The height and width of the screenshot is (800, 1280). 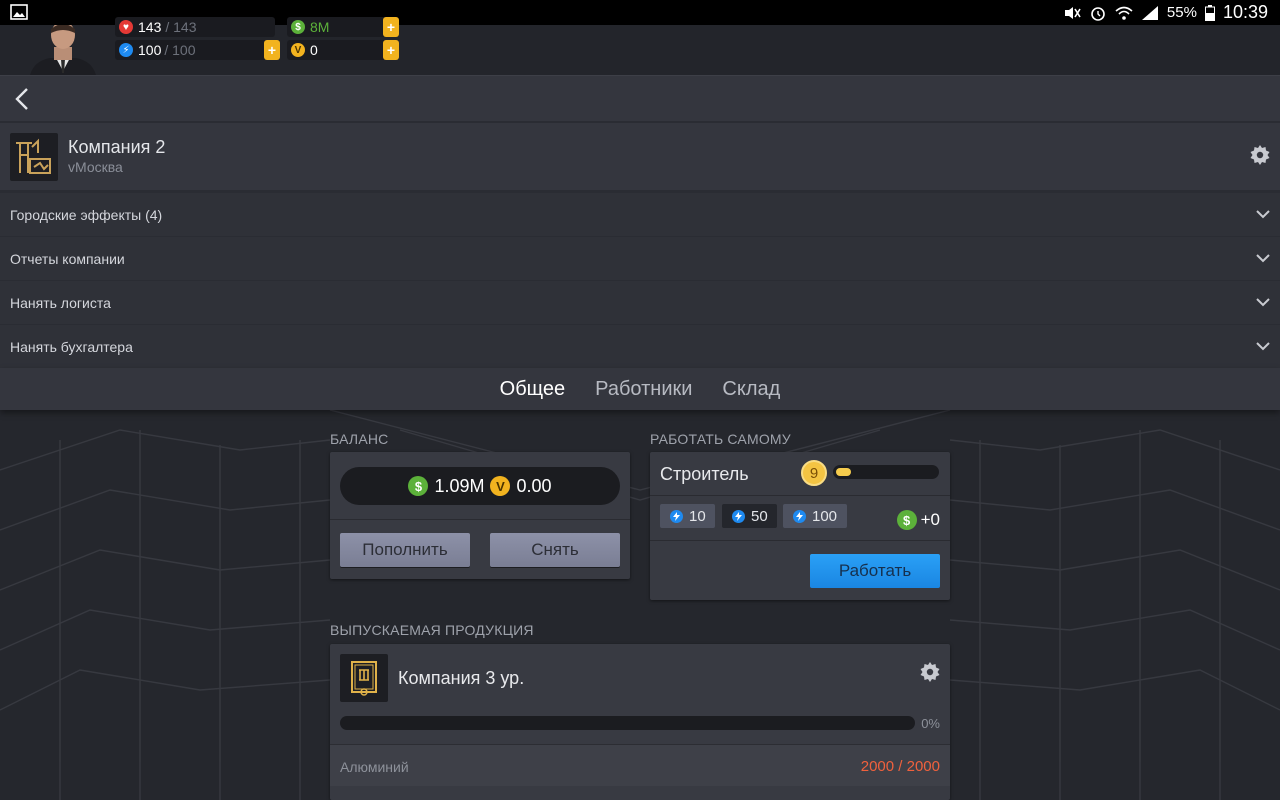 I want to click on company-logo, so click(x=34, y=157).